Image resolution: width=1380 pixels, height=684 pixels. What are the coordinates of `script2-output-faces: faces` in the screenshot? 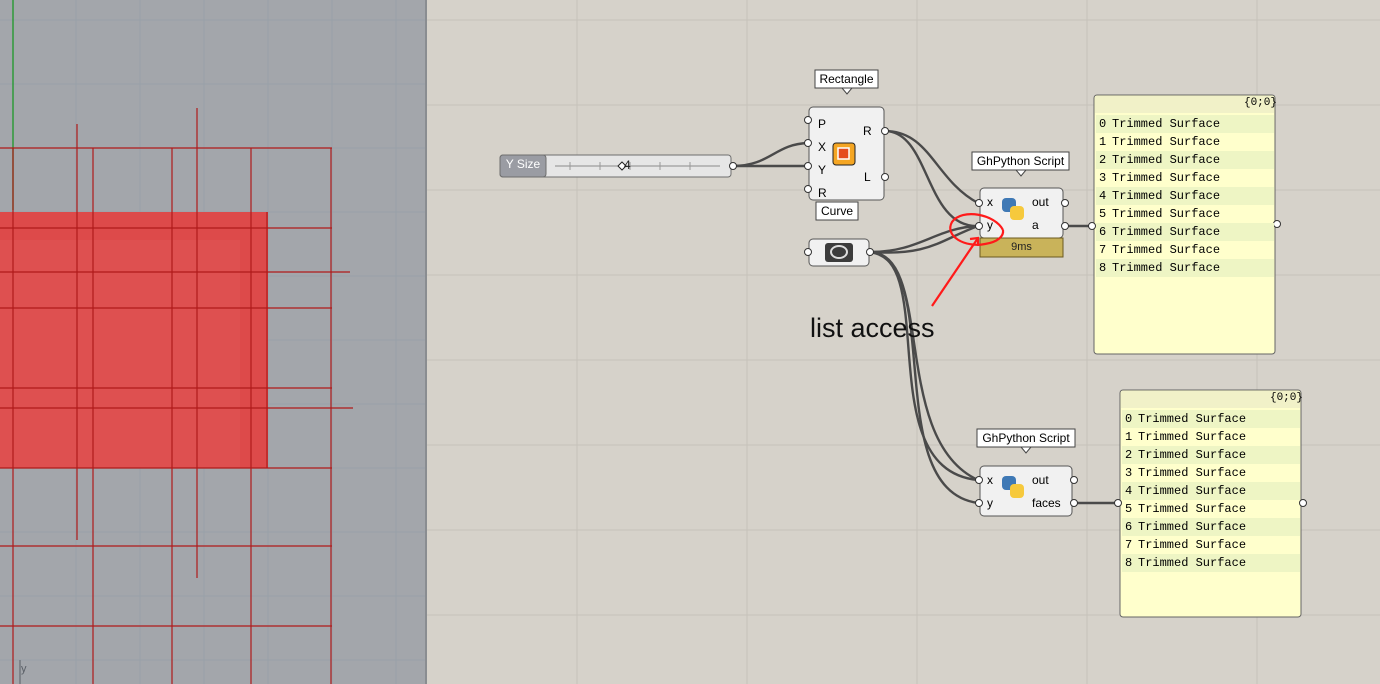 It's located at (1046, 503).